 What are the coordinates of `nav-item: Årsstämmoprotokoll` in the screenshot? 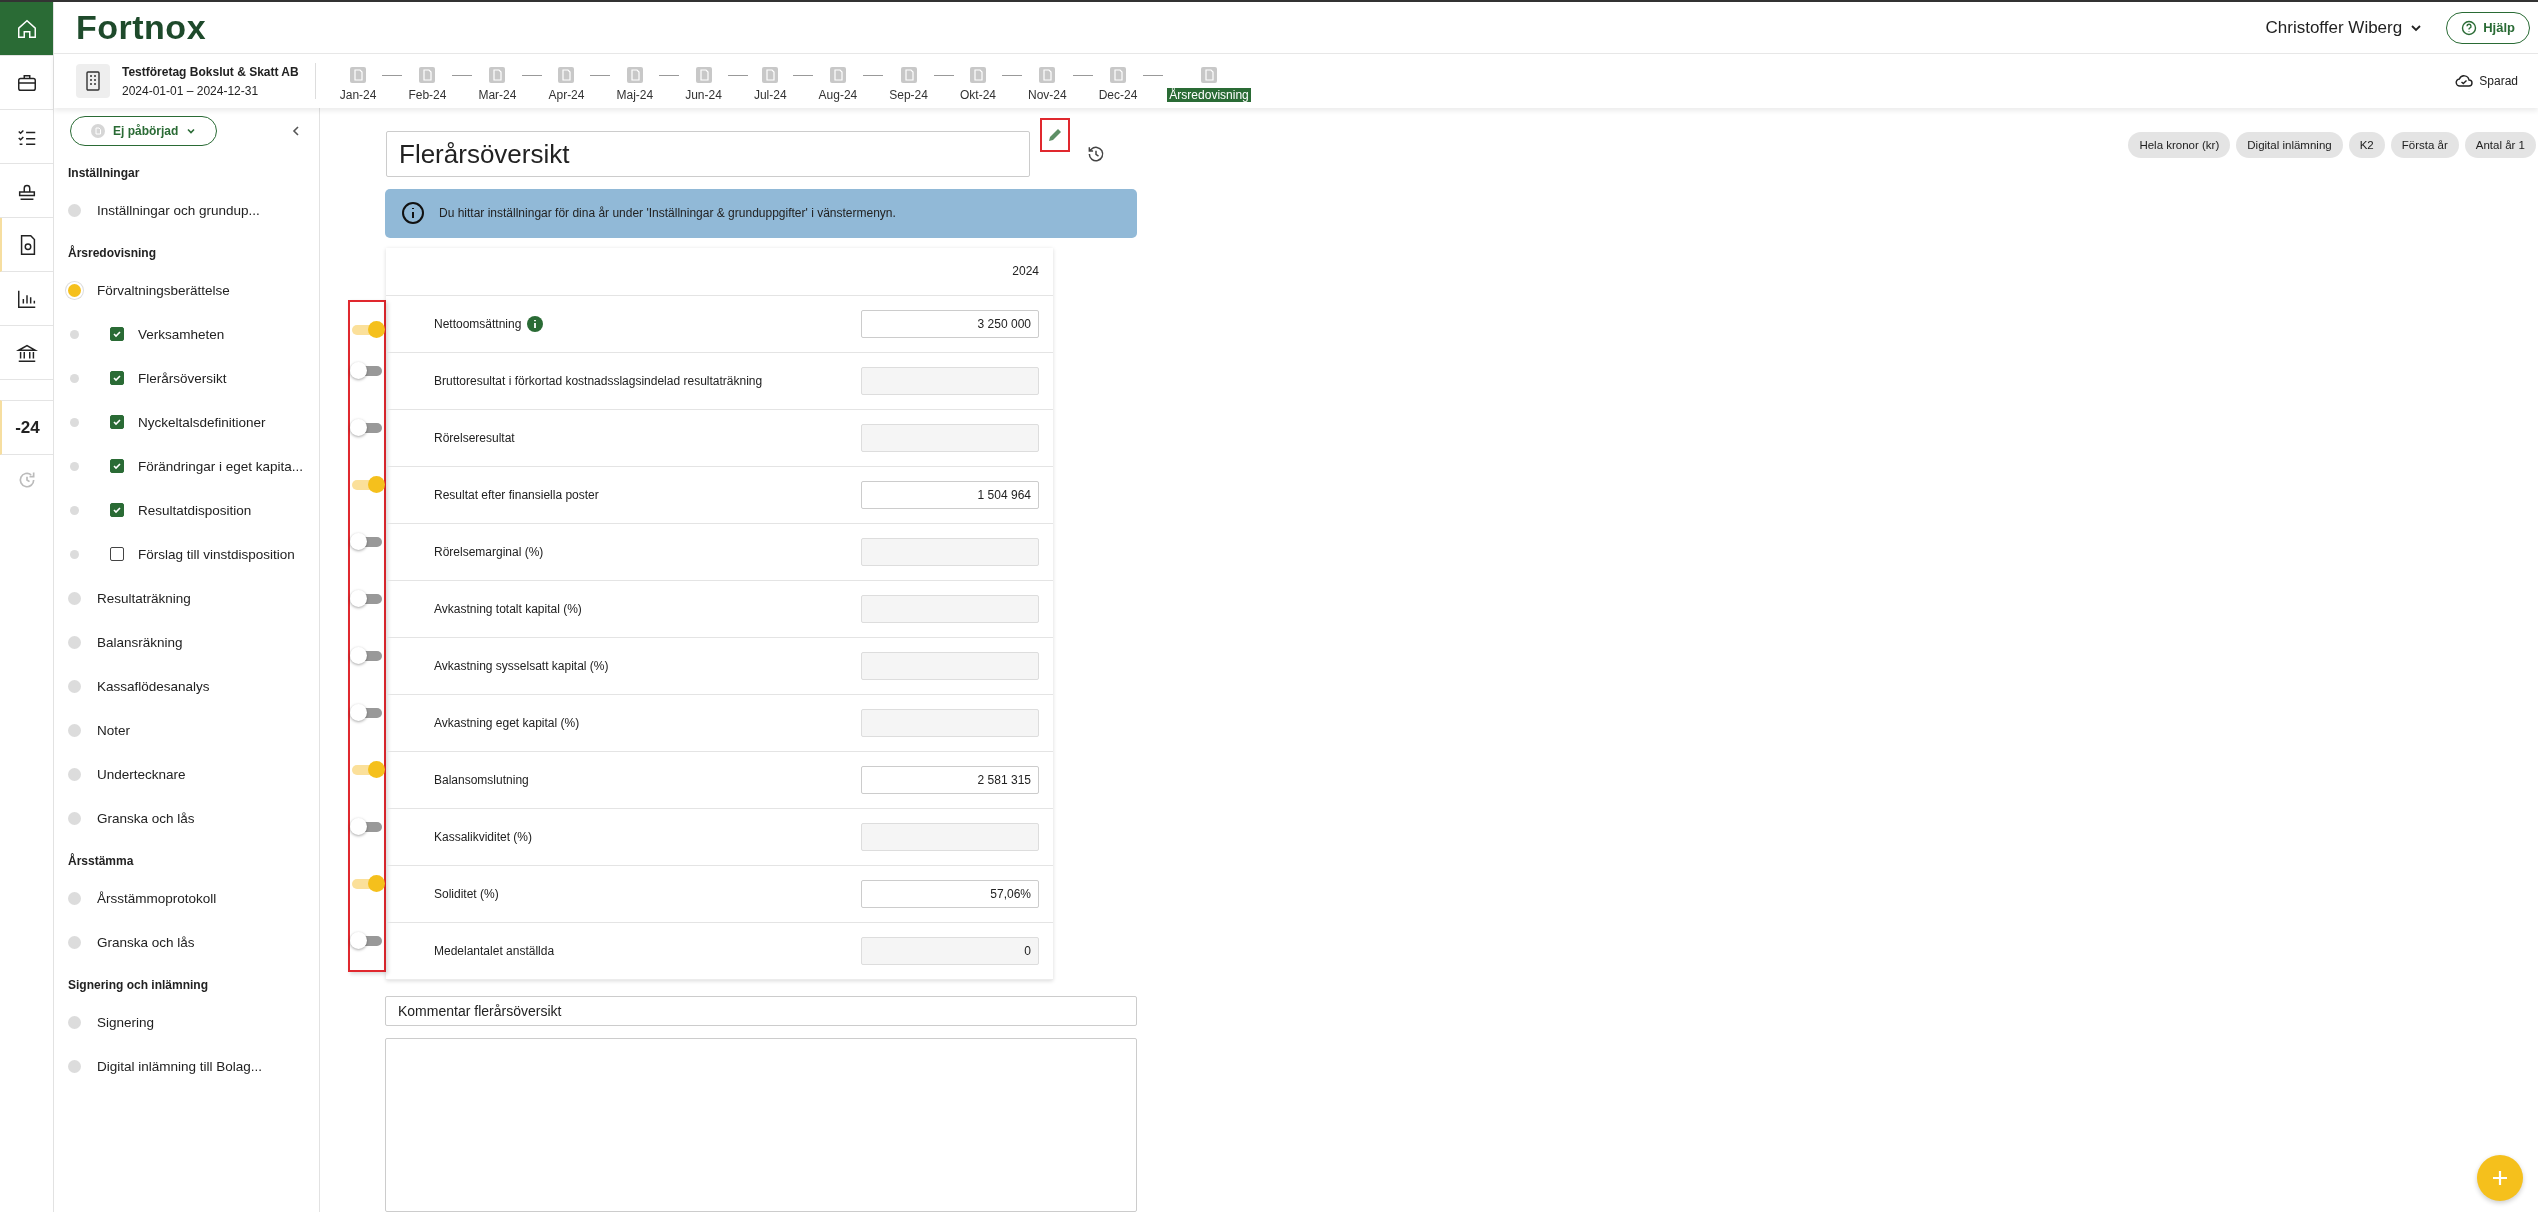 It's located at (157, 898).